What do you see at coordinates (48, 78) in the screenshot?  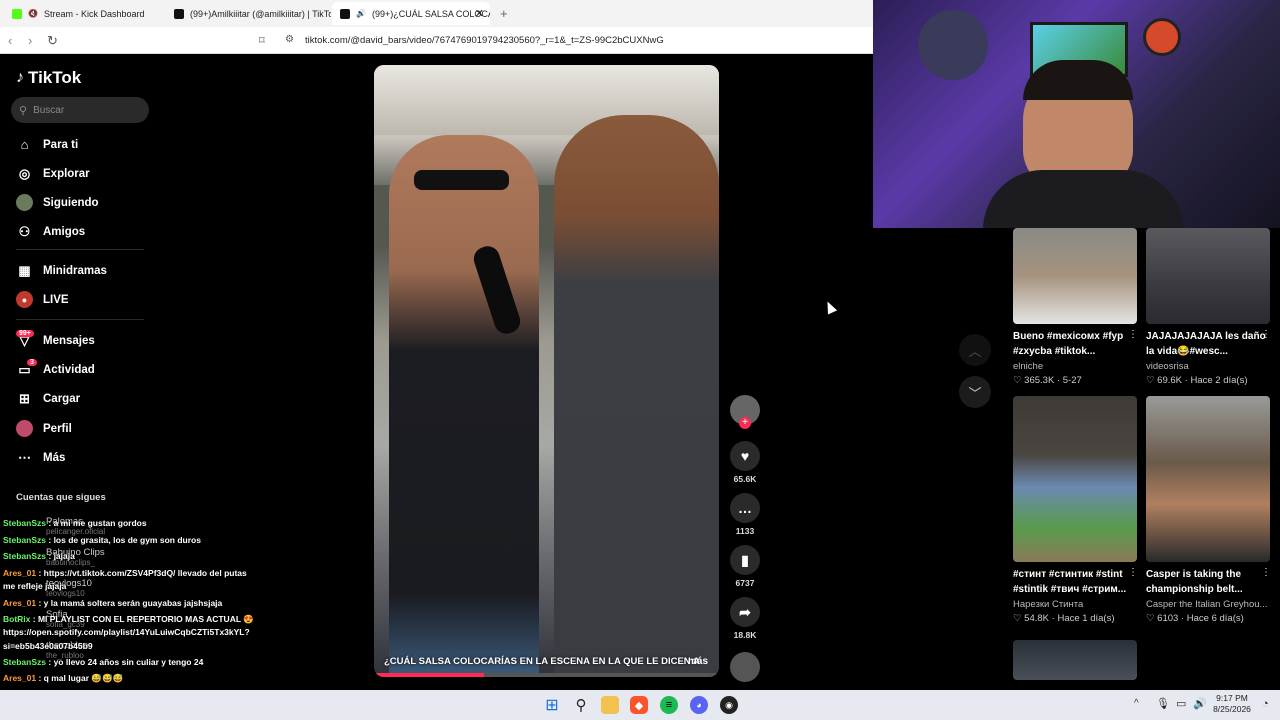 I see `tiktok-logo: ♪ TikTok` at bounding box center [48, 78].